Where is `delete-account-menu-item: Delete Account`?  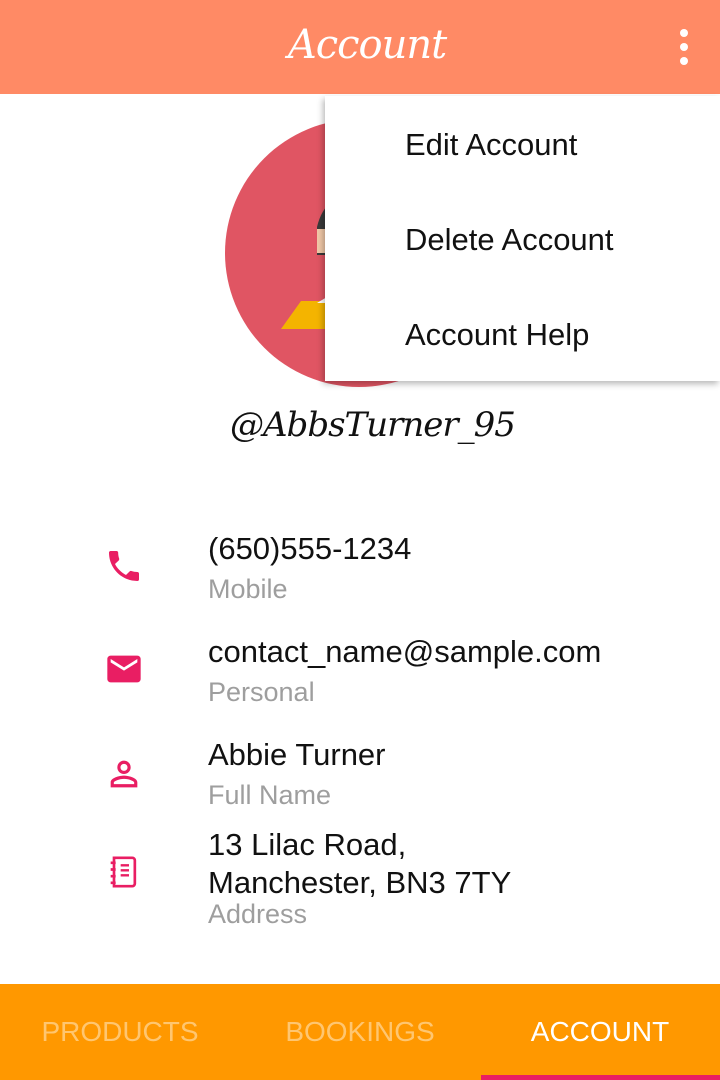 delete-account-menu-item: Delete Account is located at coordinates (555, 239).